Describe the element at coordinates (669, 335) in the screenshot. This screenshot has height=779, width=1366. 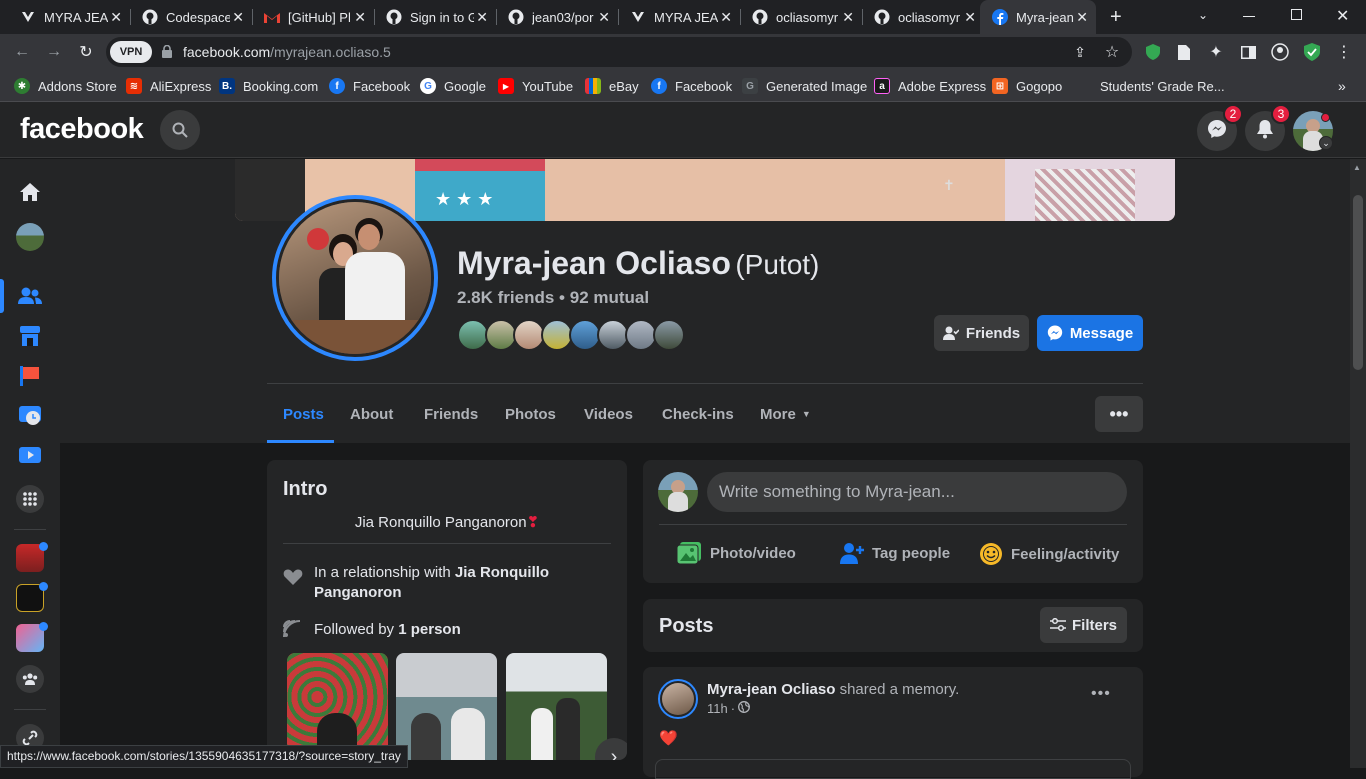
I see `friend-avatar` at that location.